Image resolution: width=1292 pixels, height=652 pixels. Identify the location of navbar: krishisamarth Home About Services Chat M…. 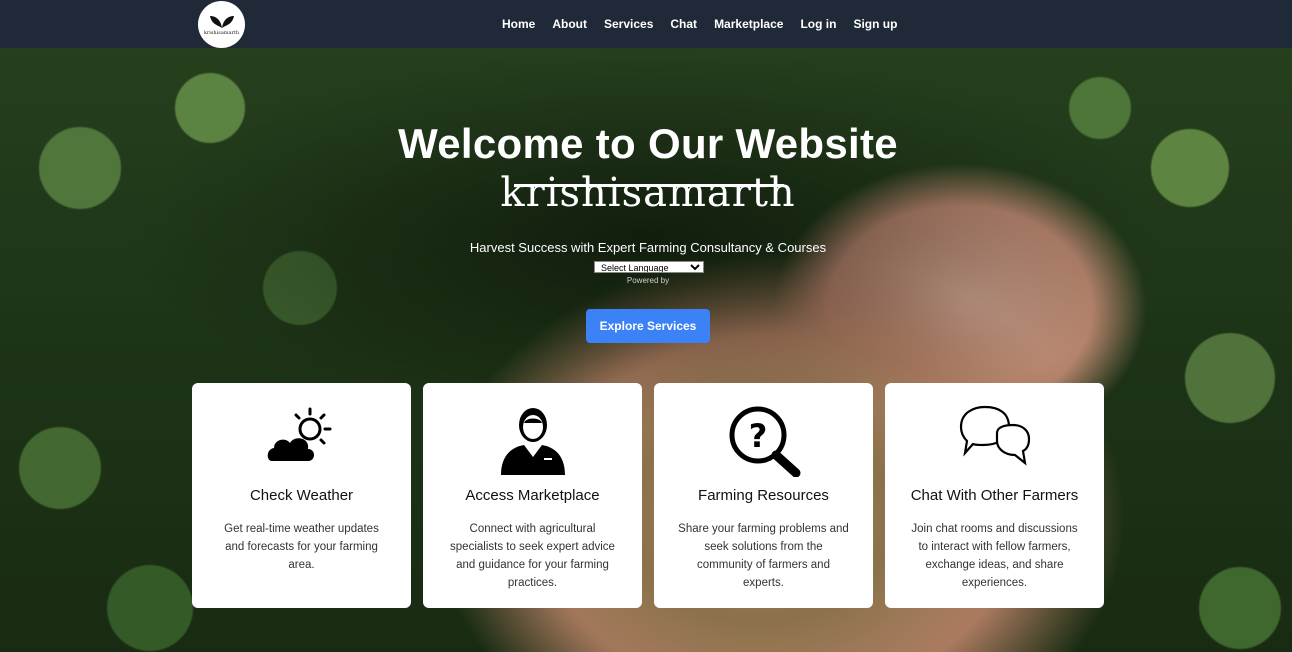
(646, 24).